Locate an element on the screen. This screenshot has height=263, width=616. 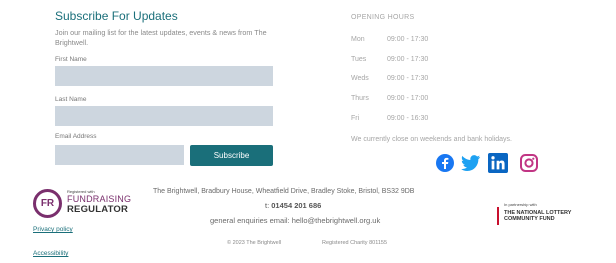
hours-time: 09:00 - 17:00 is located at coordinates (408, 98).